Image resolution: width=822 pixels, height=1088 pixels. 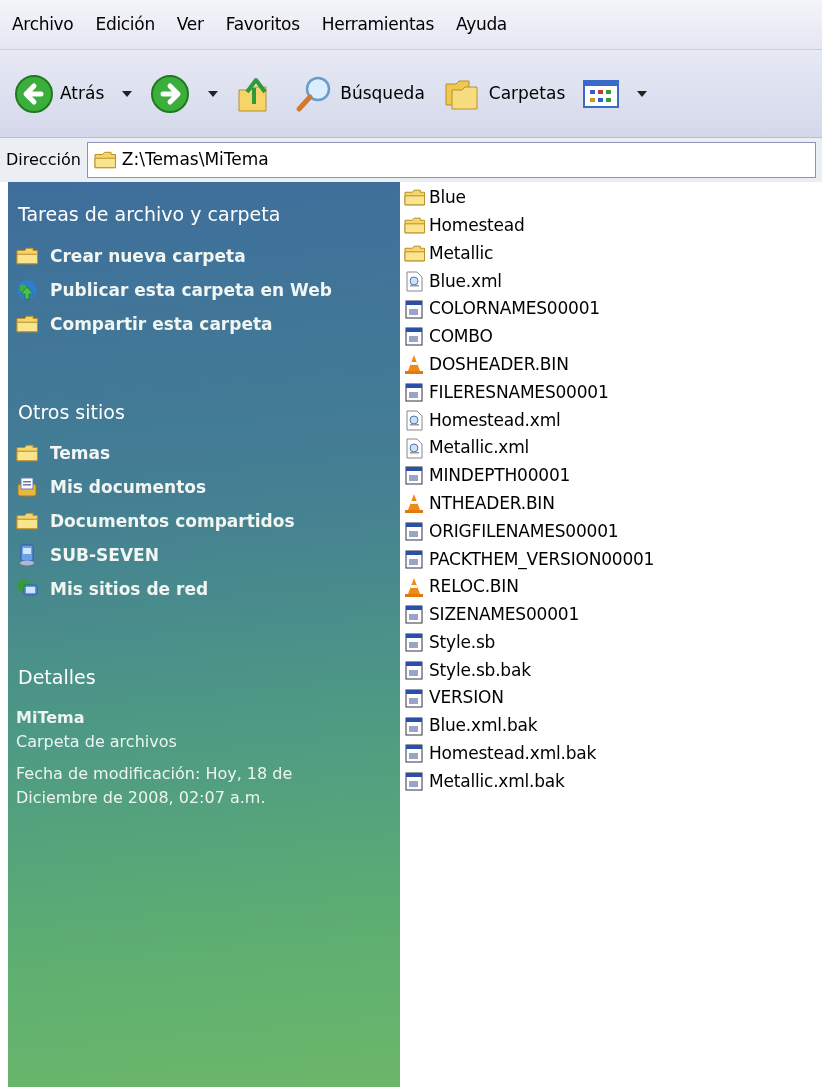 I want to click on menu-item: Favoritos, so click(x=262, y=24).